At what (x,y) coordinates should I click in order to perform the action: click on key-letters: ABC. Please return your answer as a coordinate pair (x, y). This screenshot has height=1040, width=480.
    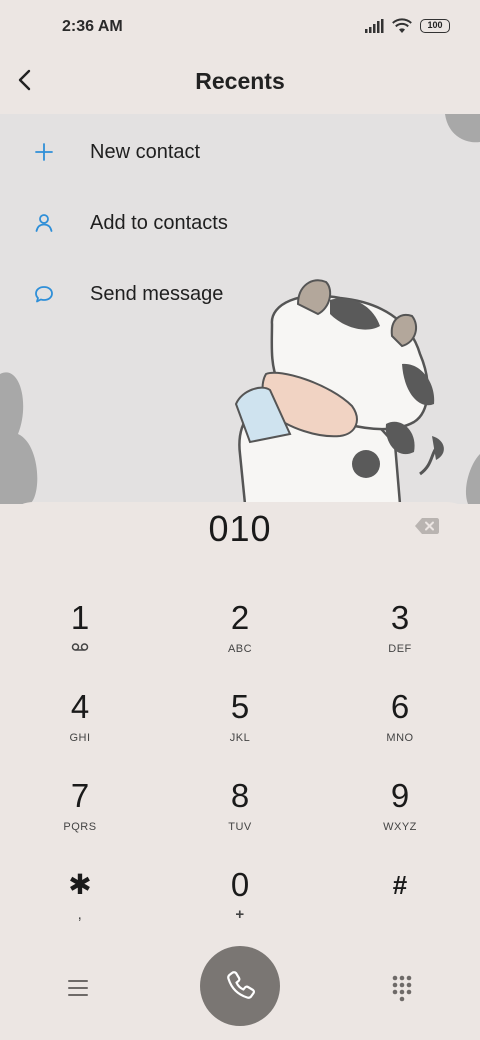
    Looking at the image, I should click on (240, 649).